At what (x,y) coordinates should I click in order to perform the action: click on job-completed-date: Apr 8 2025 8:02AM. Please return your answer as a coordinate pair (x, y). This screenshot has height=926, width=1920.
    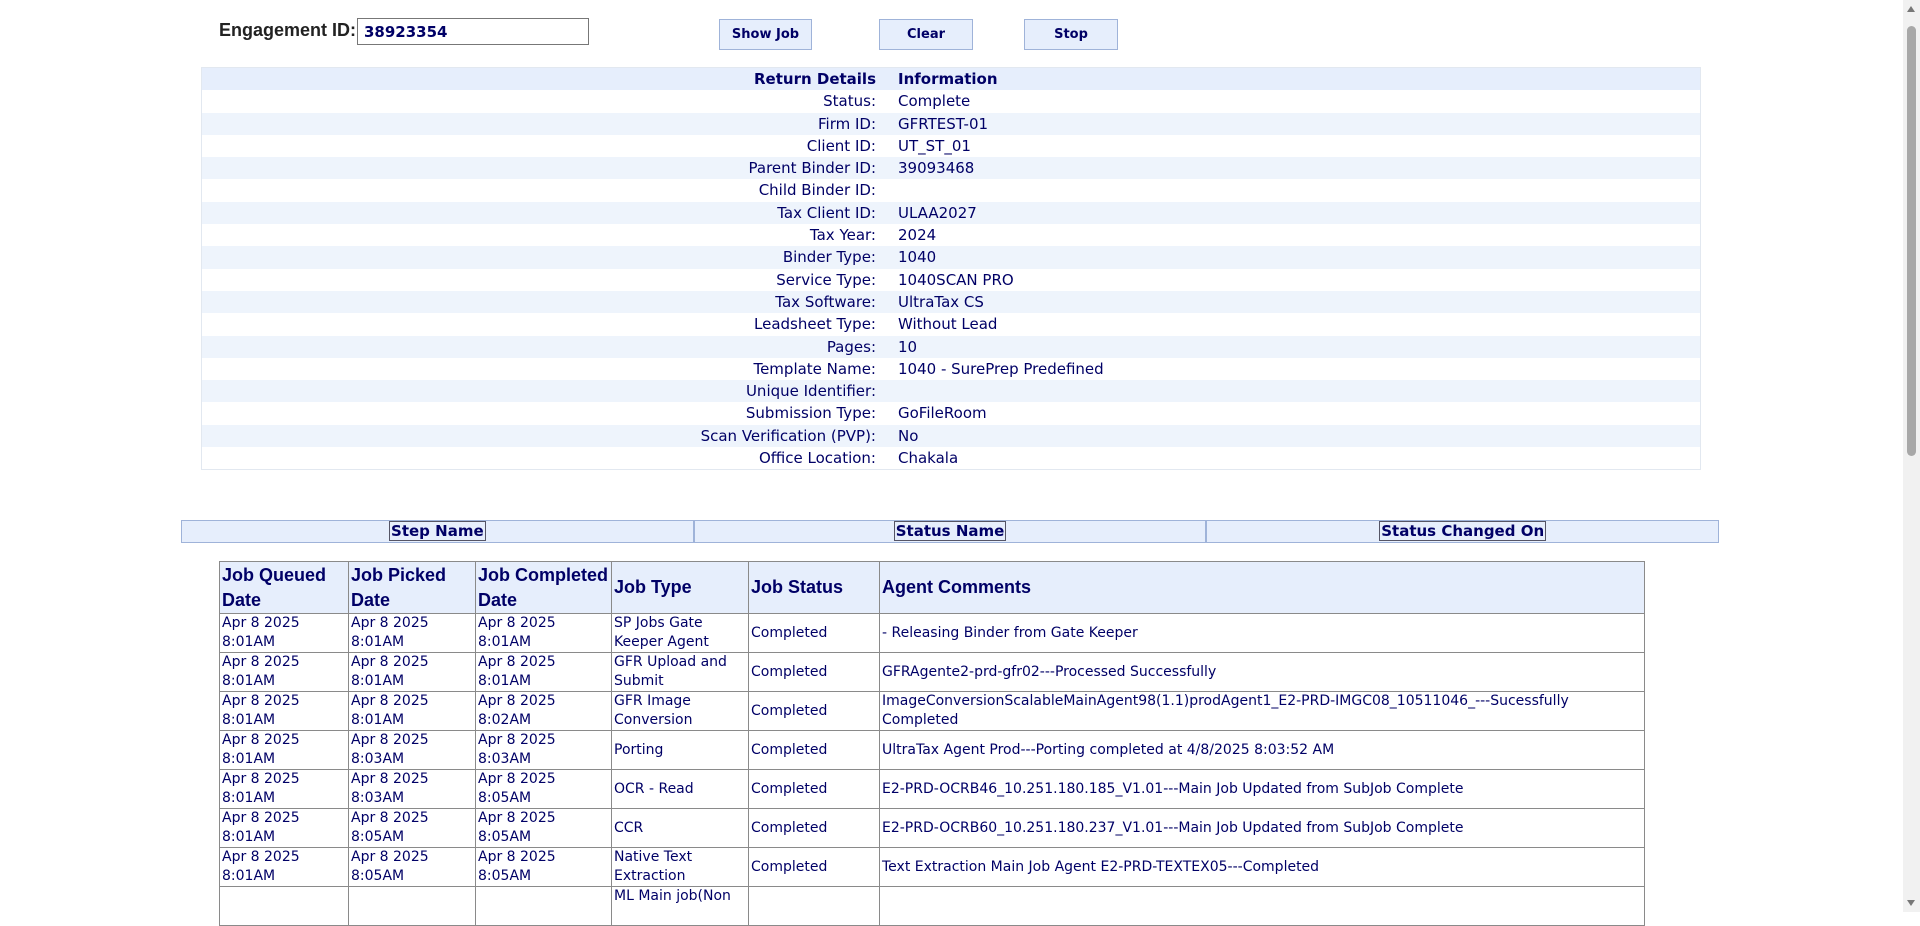
    Looking at the image, I should click on (543, 711).